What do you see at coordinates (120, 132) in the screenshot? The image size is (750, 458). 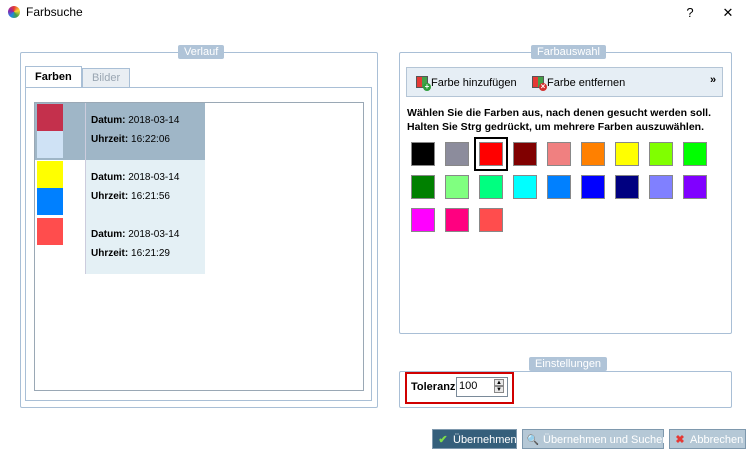 I see `history-entry: Datum: 2018-03-14 Uhrzeit: 16:22:06` at bounding box center [120, 132].